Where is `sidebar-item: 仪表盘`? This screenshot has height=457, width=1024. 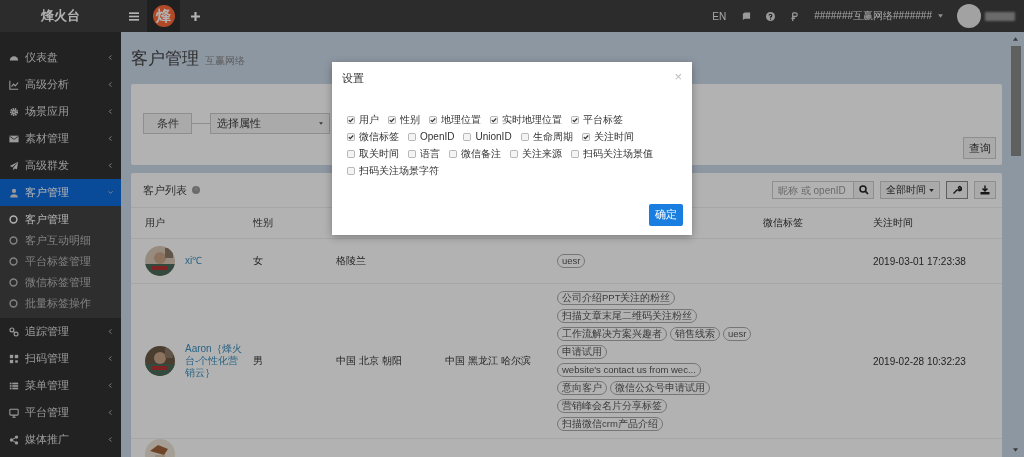
sidebar-item: 仪表盘 is located at coordinates (60, 57).